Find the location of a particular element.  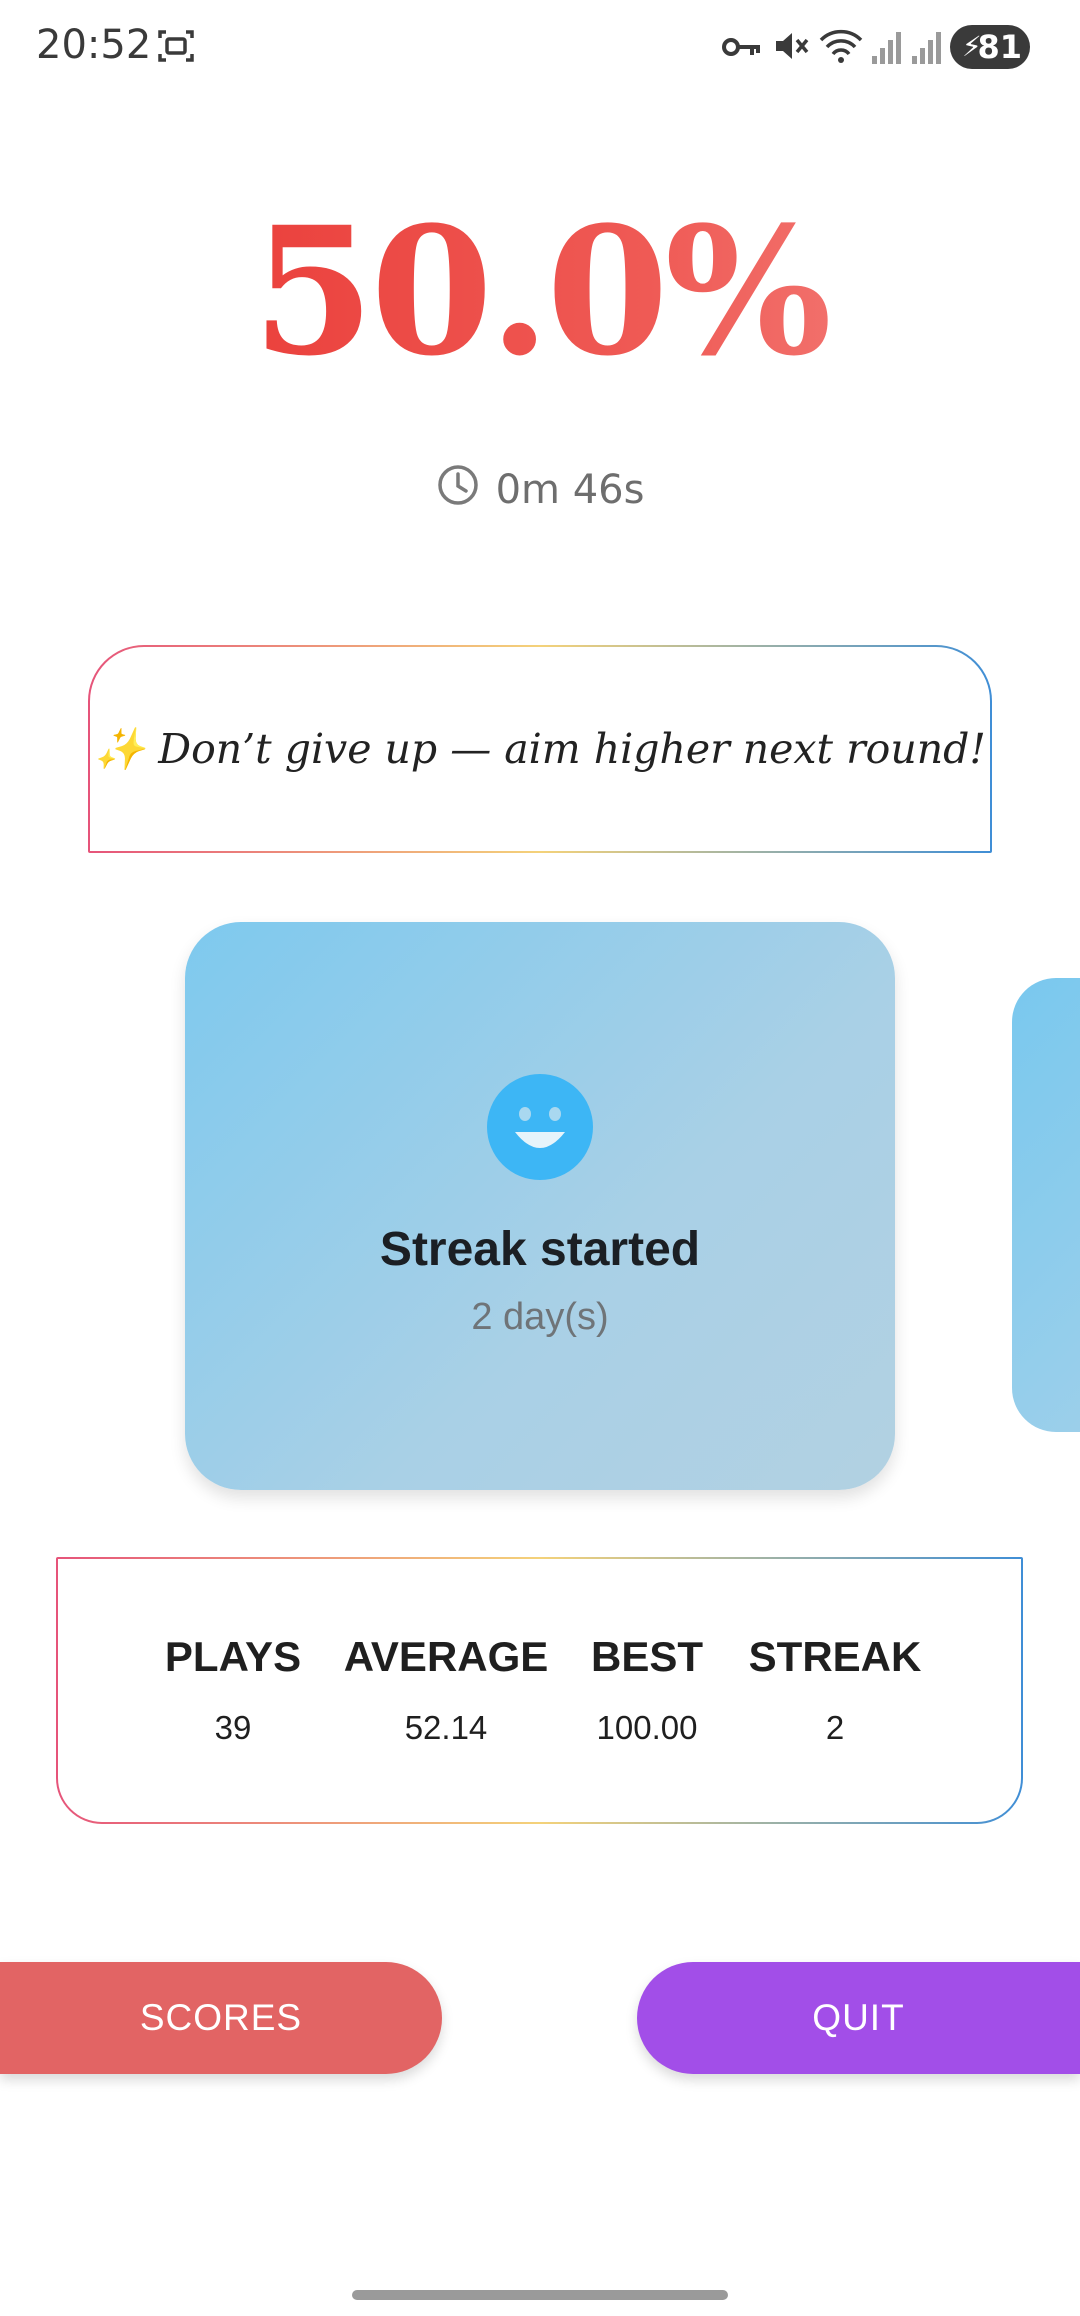

encouragement-box: ✨ Don’t give up — aim higher next round! is located at coordinates (540, 749).